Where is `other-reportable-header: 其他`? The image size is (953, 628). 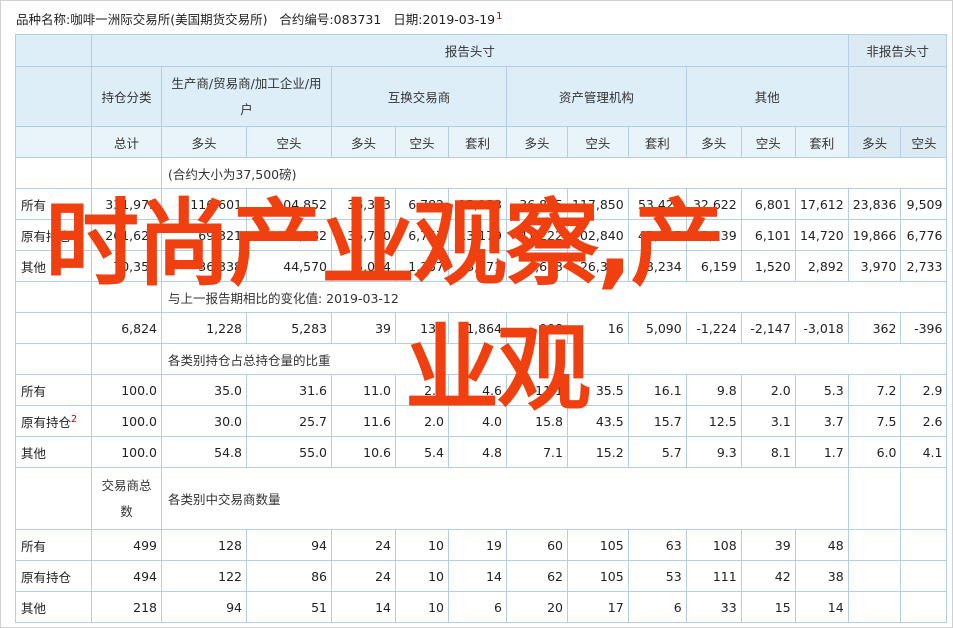
other-reportable-header: 其他 is located at coordinates (767, 96).